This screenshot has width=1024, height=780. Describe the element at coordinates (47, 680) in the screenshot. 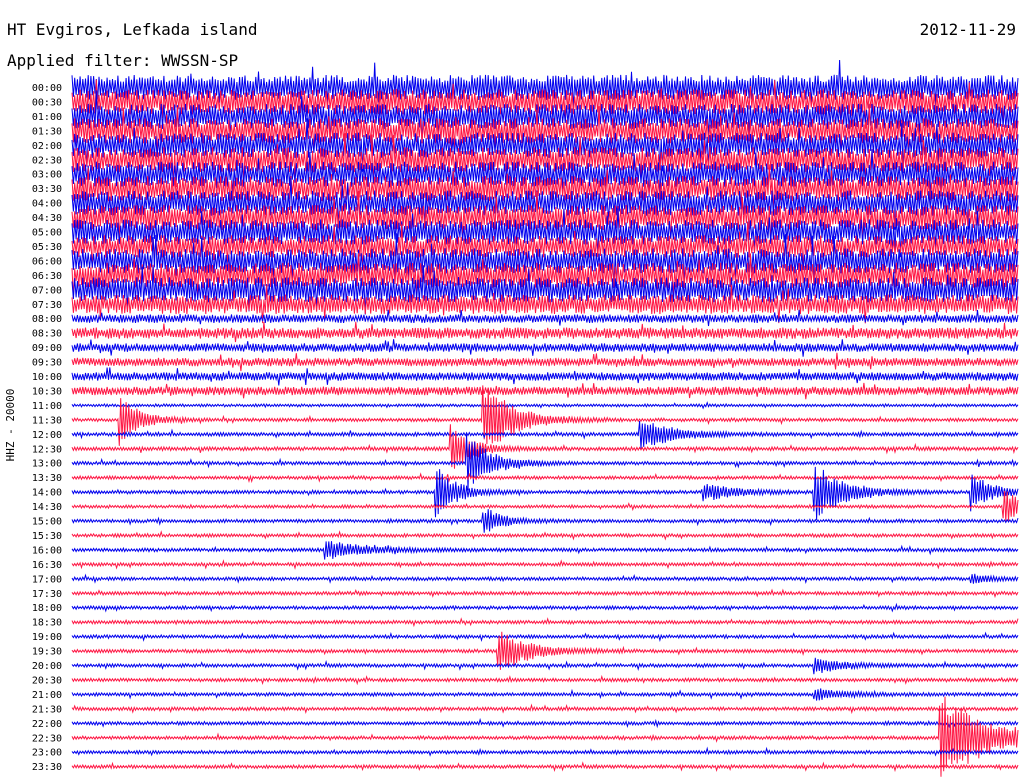

I see `row-label: 20:30` at that location.